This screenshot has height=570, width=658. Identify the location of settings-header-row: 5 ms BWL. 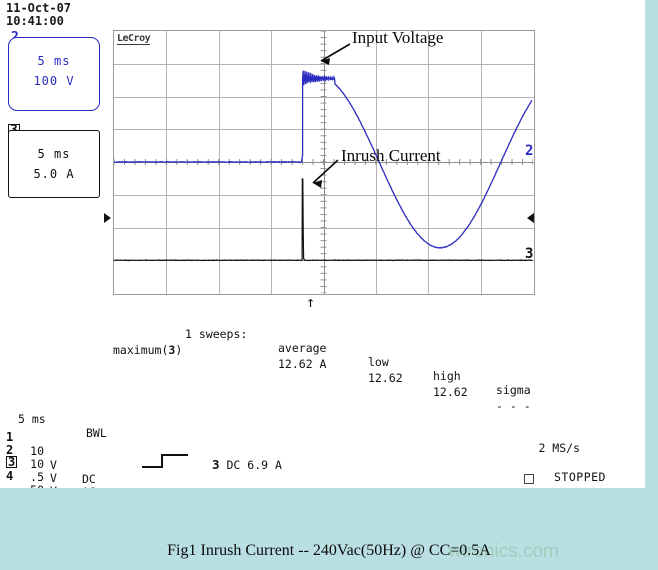
(56, 419).